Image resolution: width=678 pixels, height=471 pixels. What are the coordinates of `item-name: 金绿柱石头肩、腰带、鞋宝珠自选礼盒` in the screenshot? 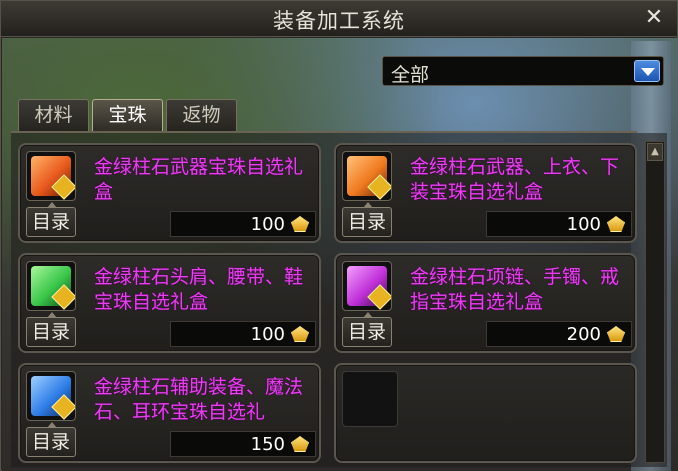 It's located at (199, 289).